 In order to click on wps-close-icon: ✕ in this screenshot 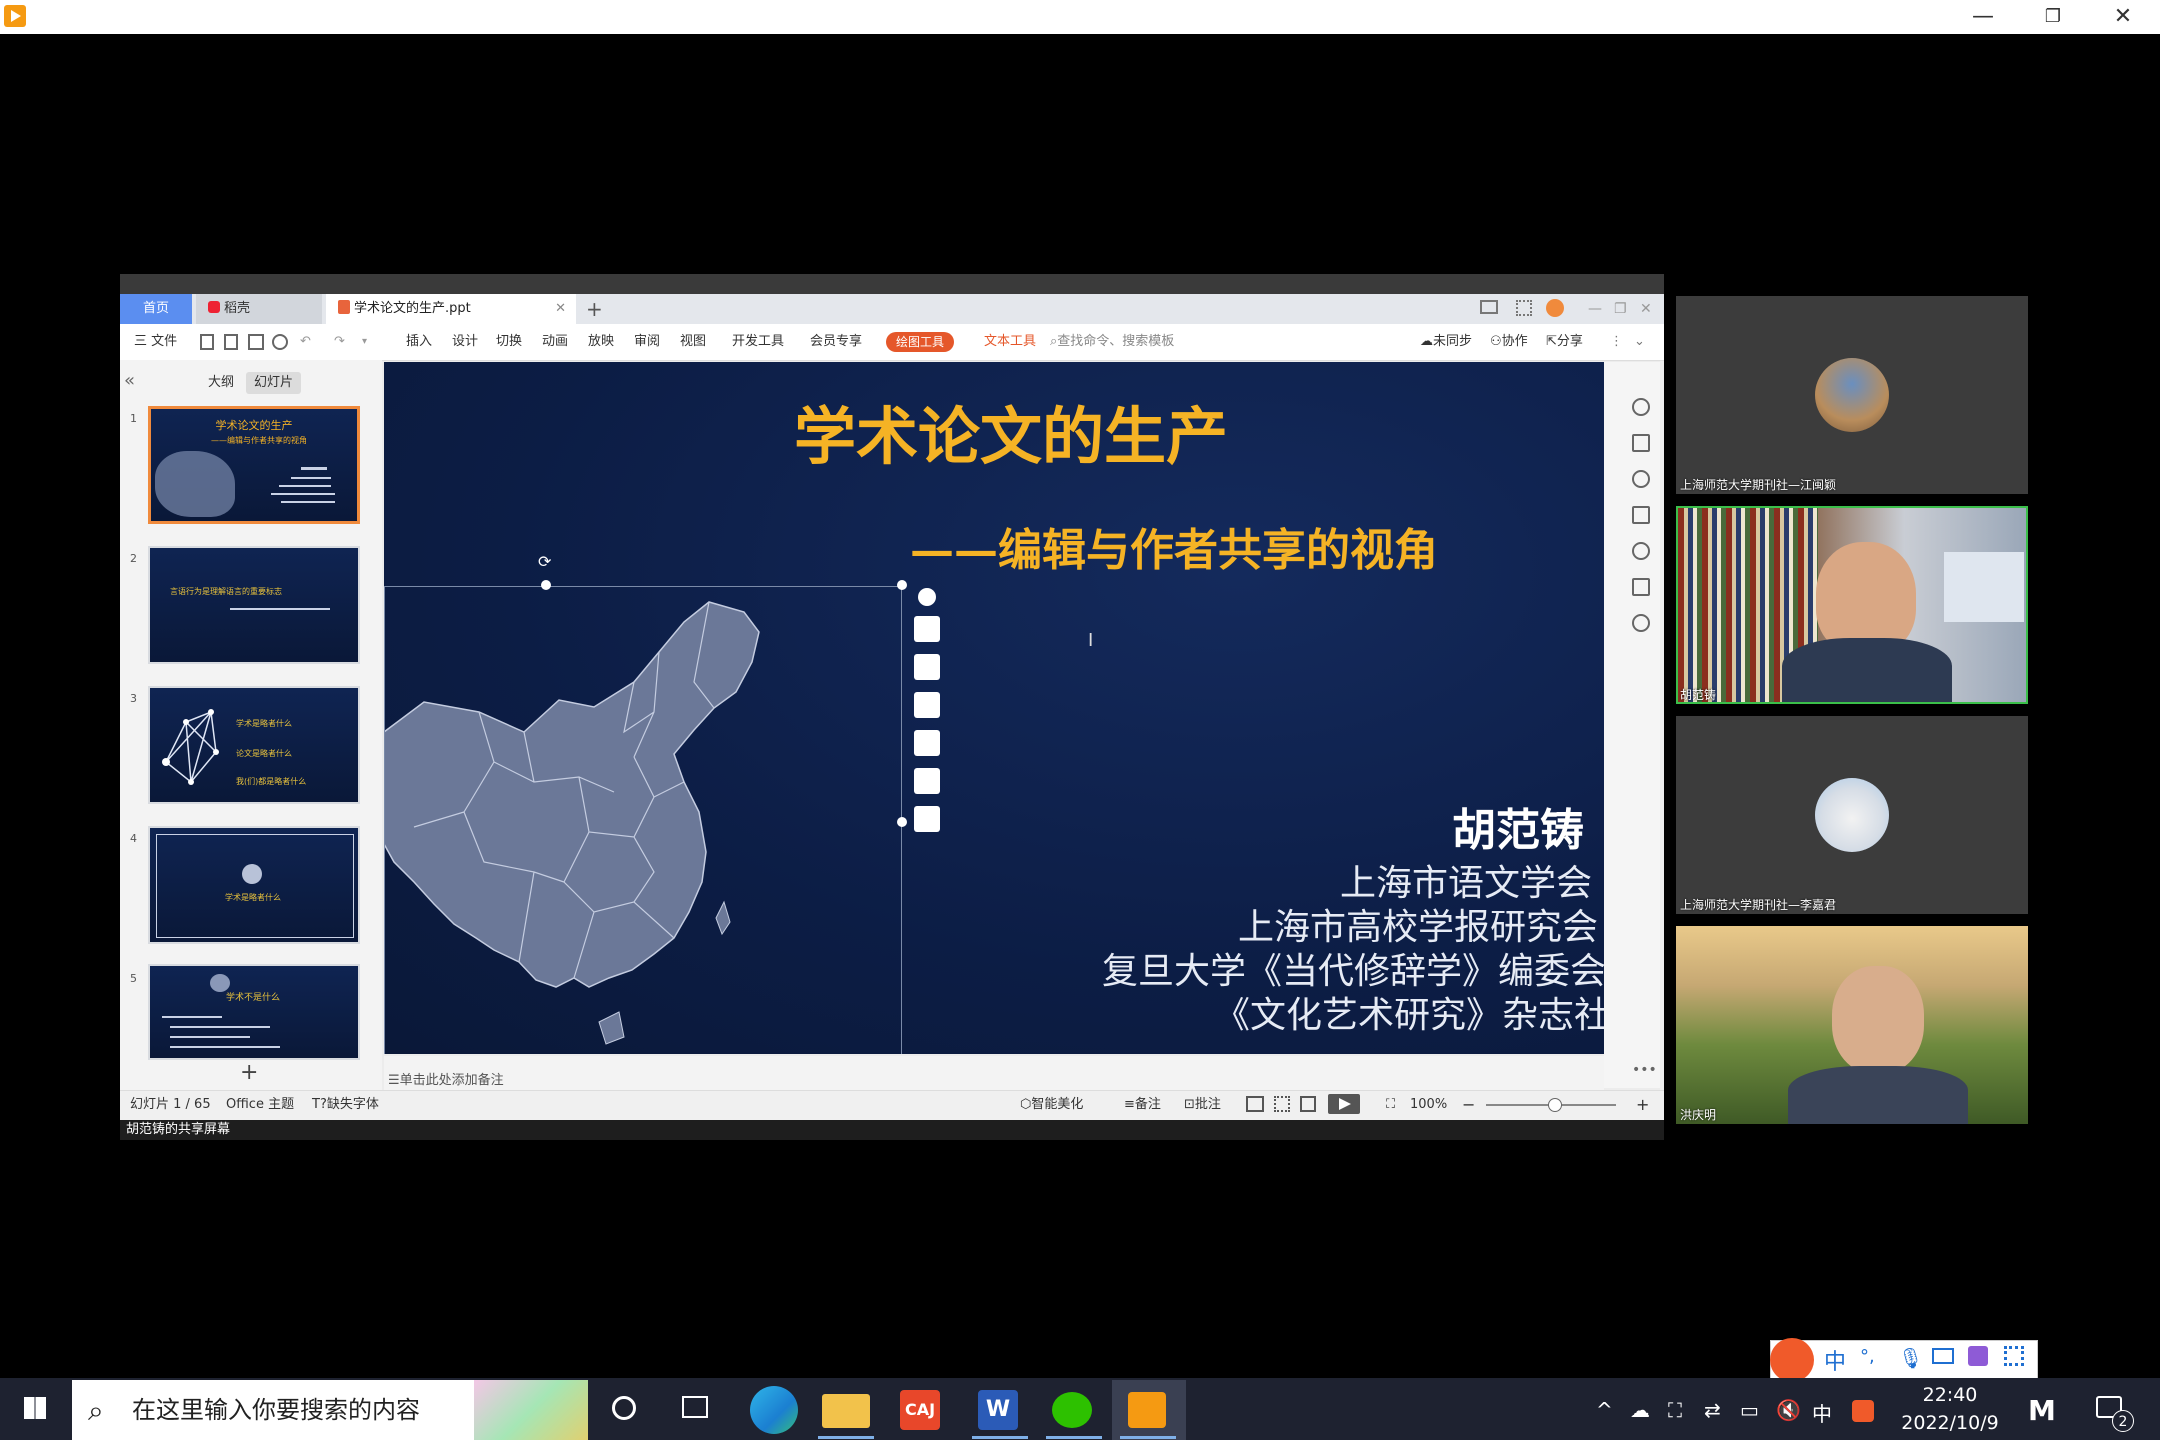, I will do `click(1646, 309)`.